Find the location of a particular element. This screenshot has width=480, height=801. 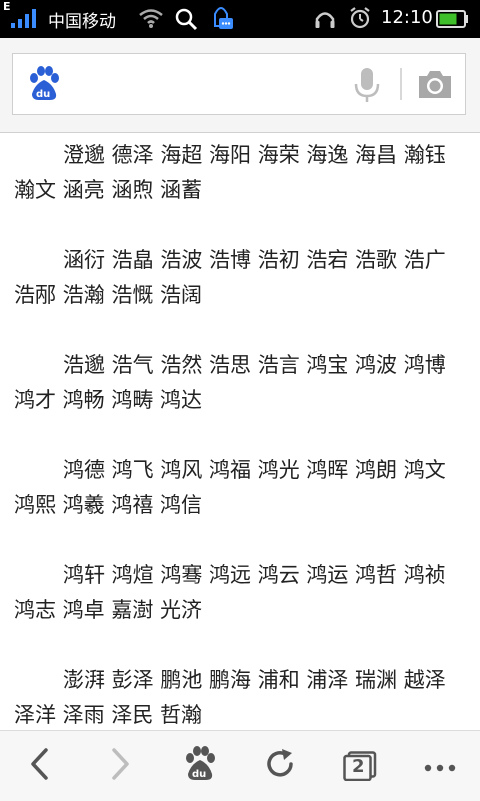

refresh-icon is located at coordinates (280, 766).